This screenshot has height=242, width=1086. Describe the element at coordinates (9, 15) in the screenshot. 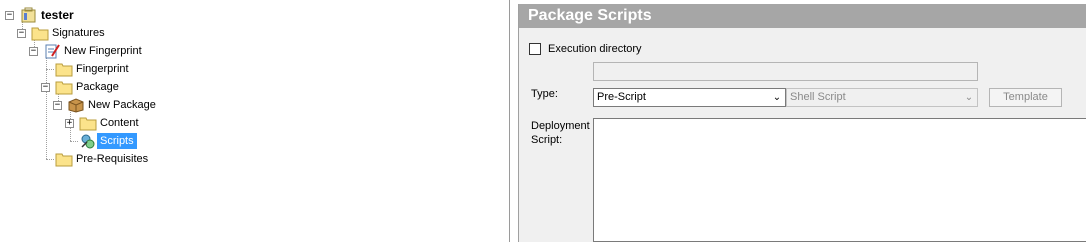

I see `collapse-toggle-tester: −` at that location.